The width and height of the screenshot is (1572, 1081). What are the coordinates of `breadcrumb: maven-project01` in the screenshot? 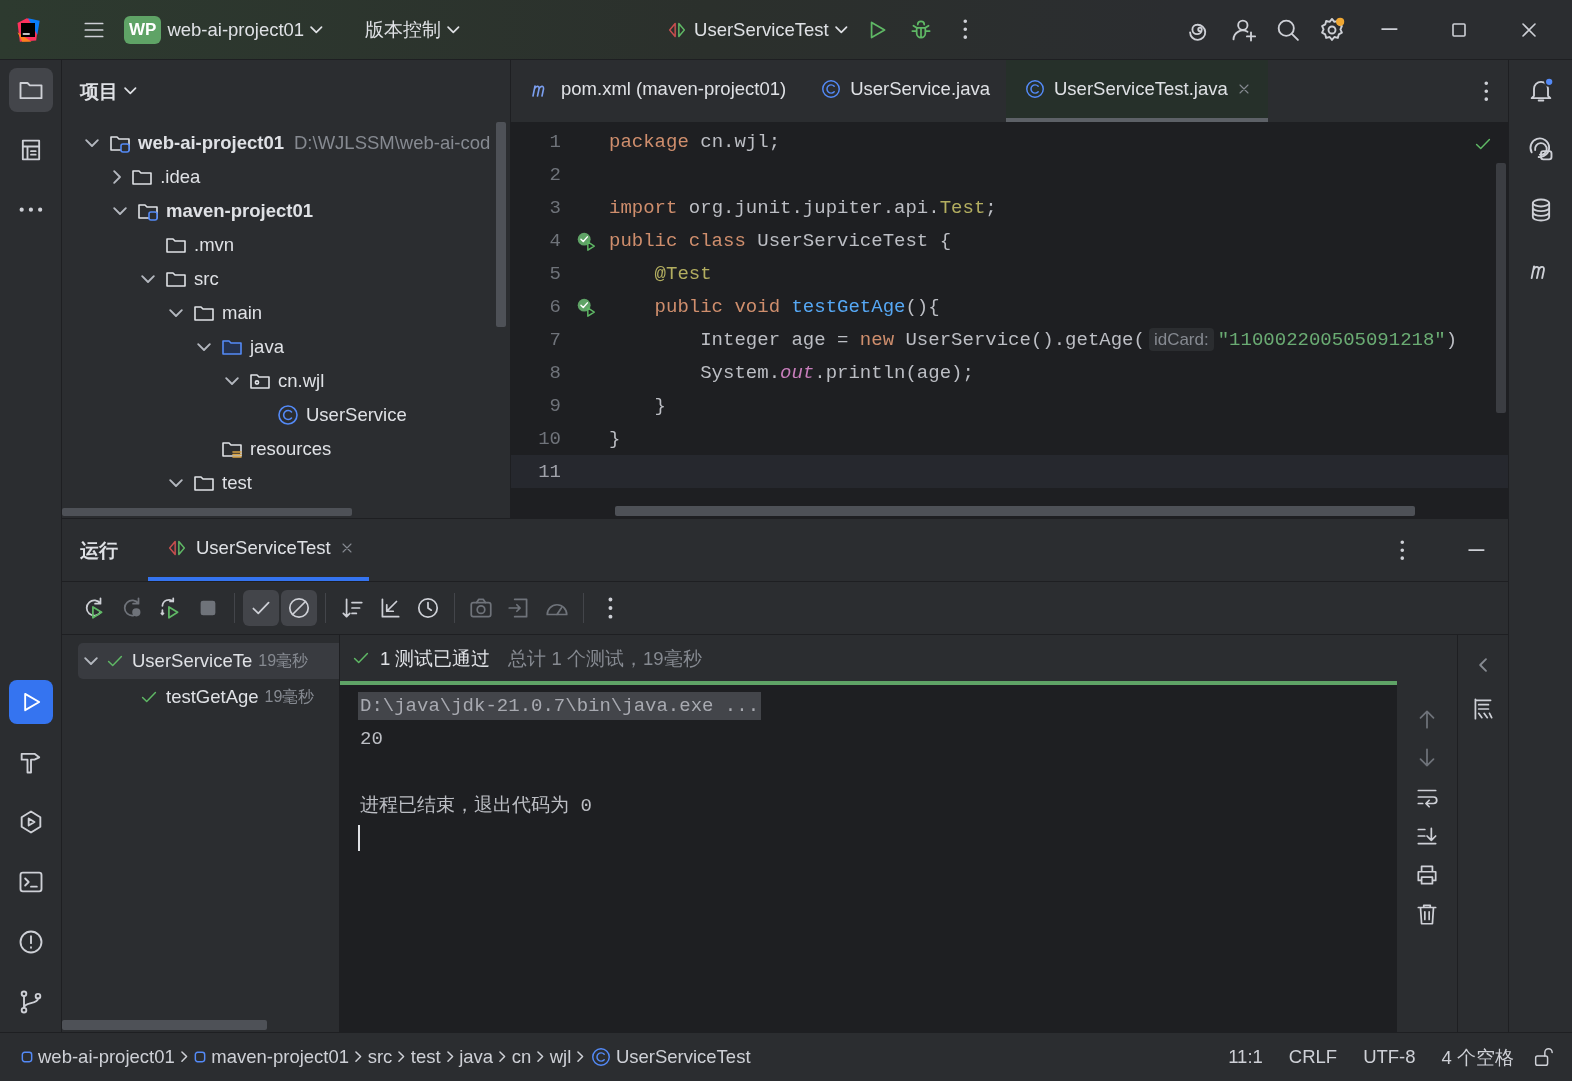 It's located at (271, 1057).